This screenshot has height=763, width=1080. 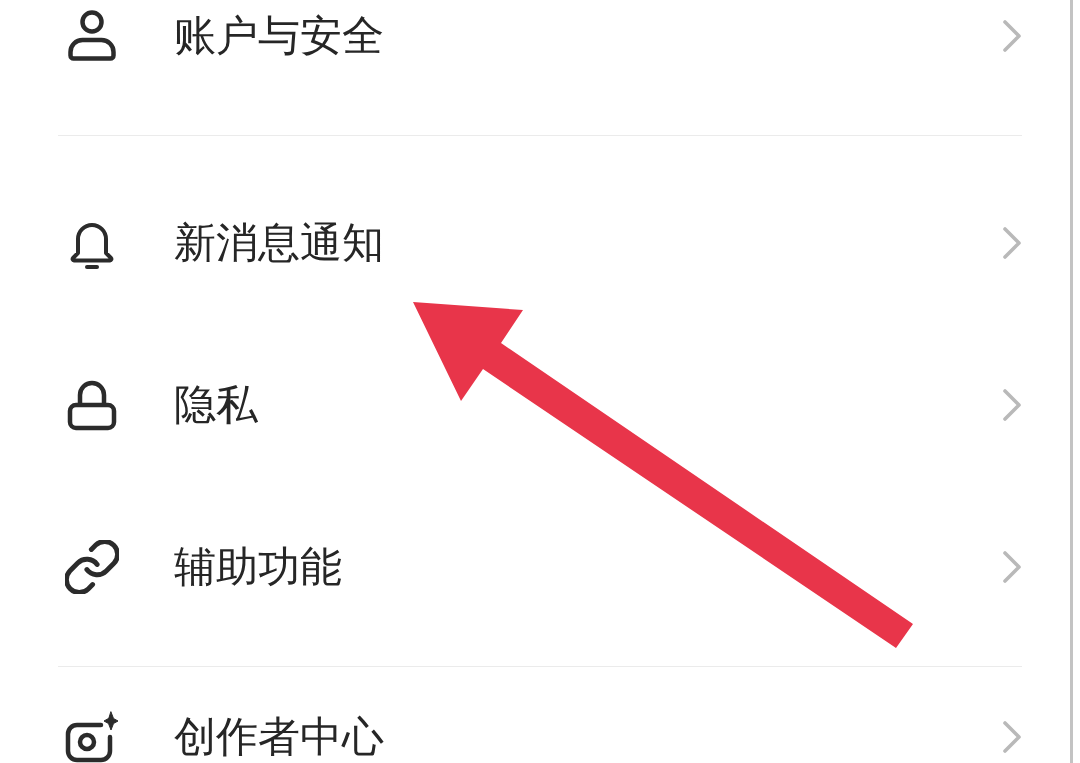 I want to click on camera-sparkle-icon, so click(x=92, y=737).